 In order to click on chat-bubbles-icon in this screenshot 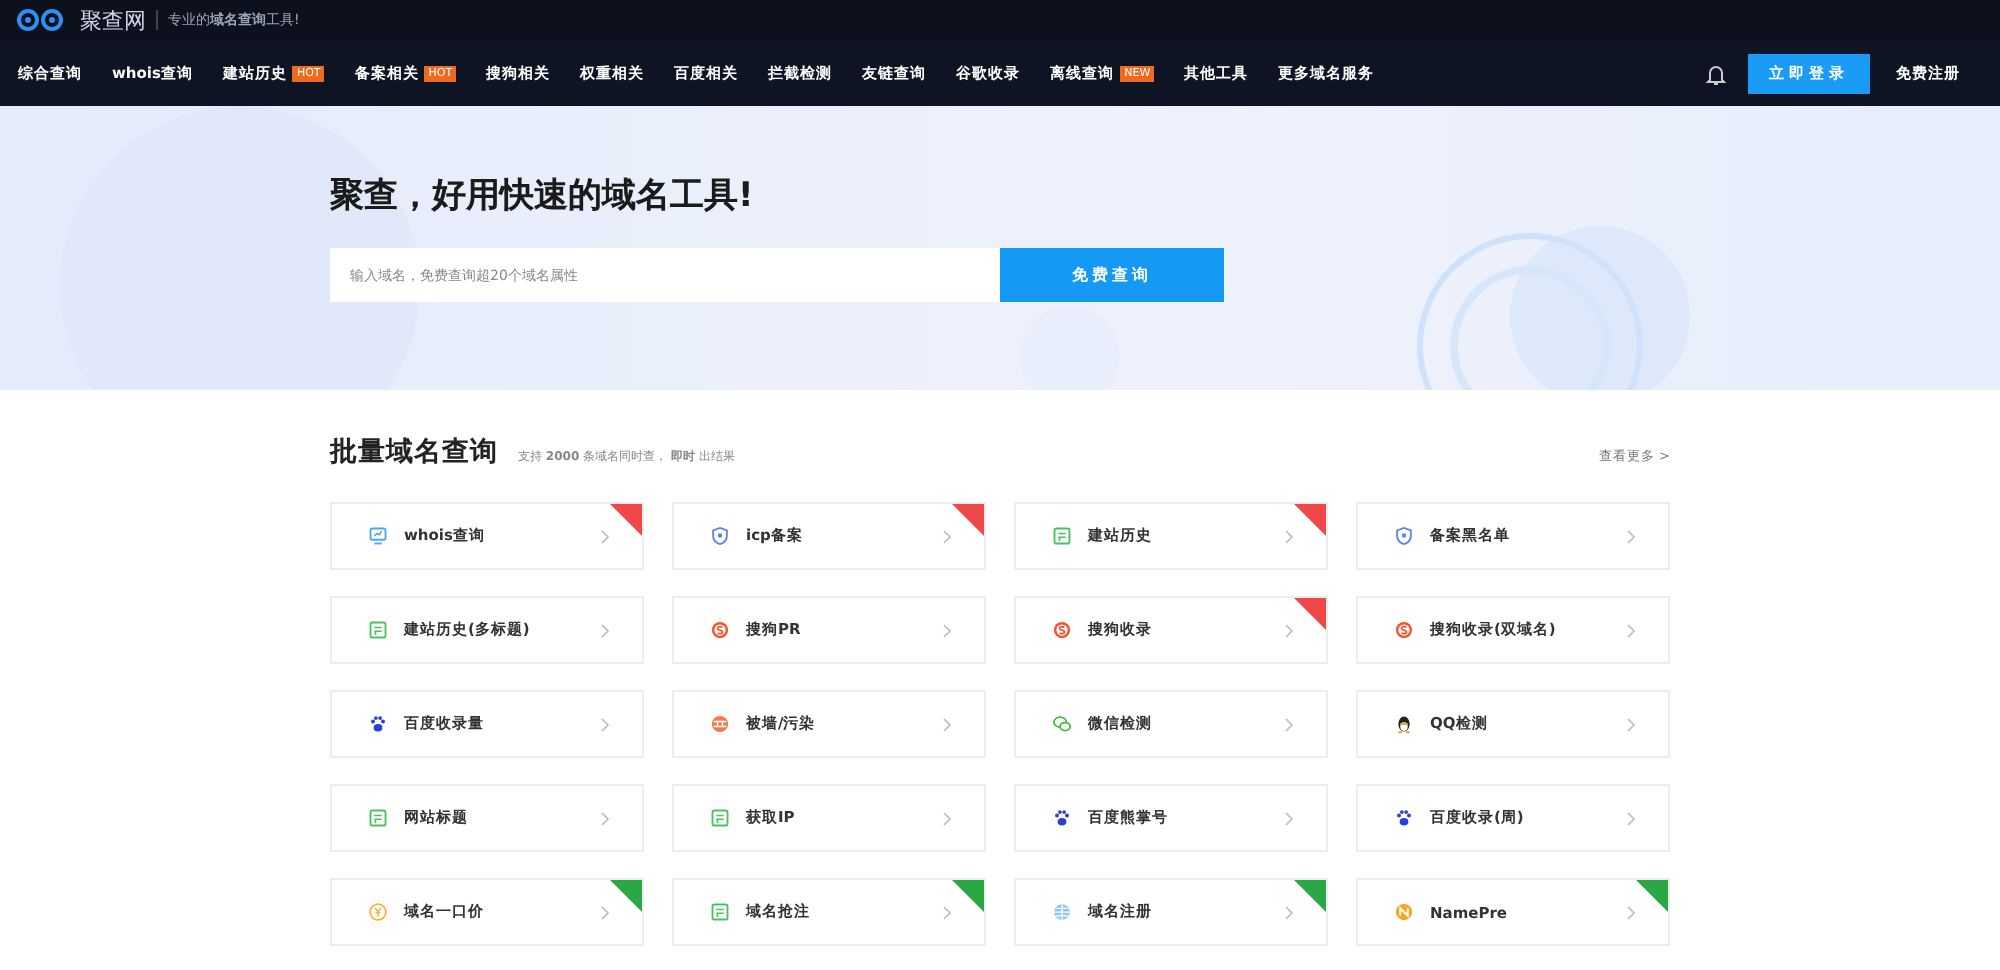, I will do `click(1062, 724)`.